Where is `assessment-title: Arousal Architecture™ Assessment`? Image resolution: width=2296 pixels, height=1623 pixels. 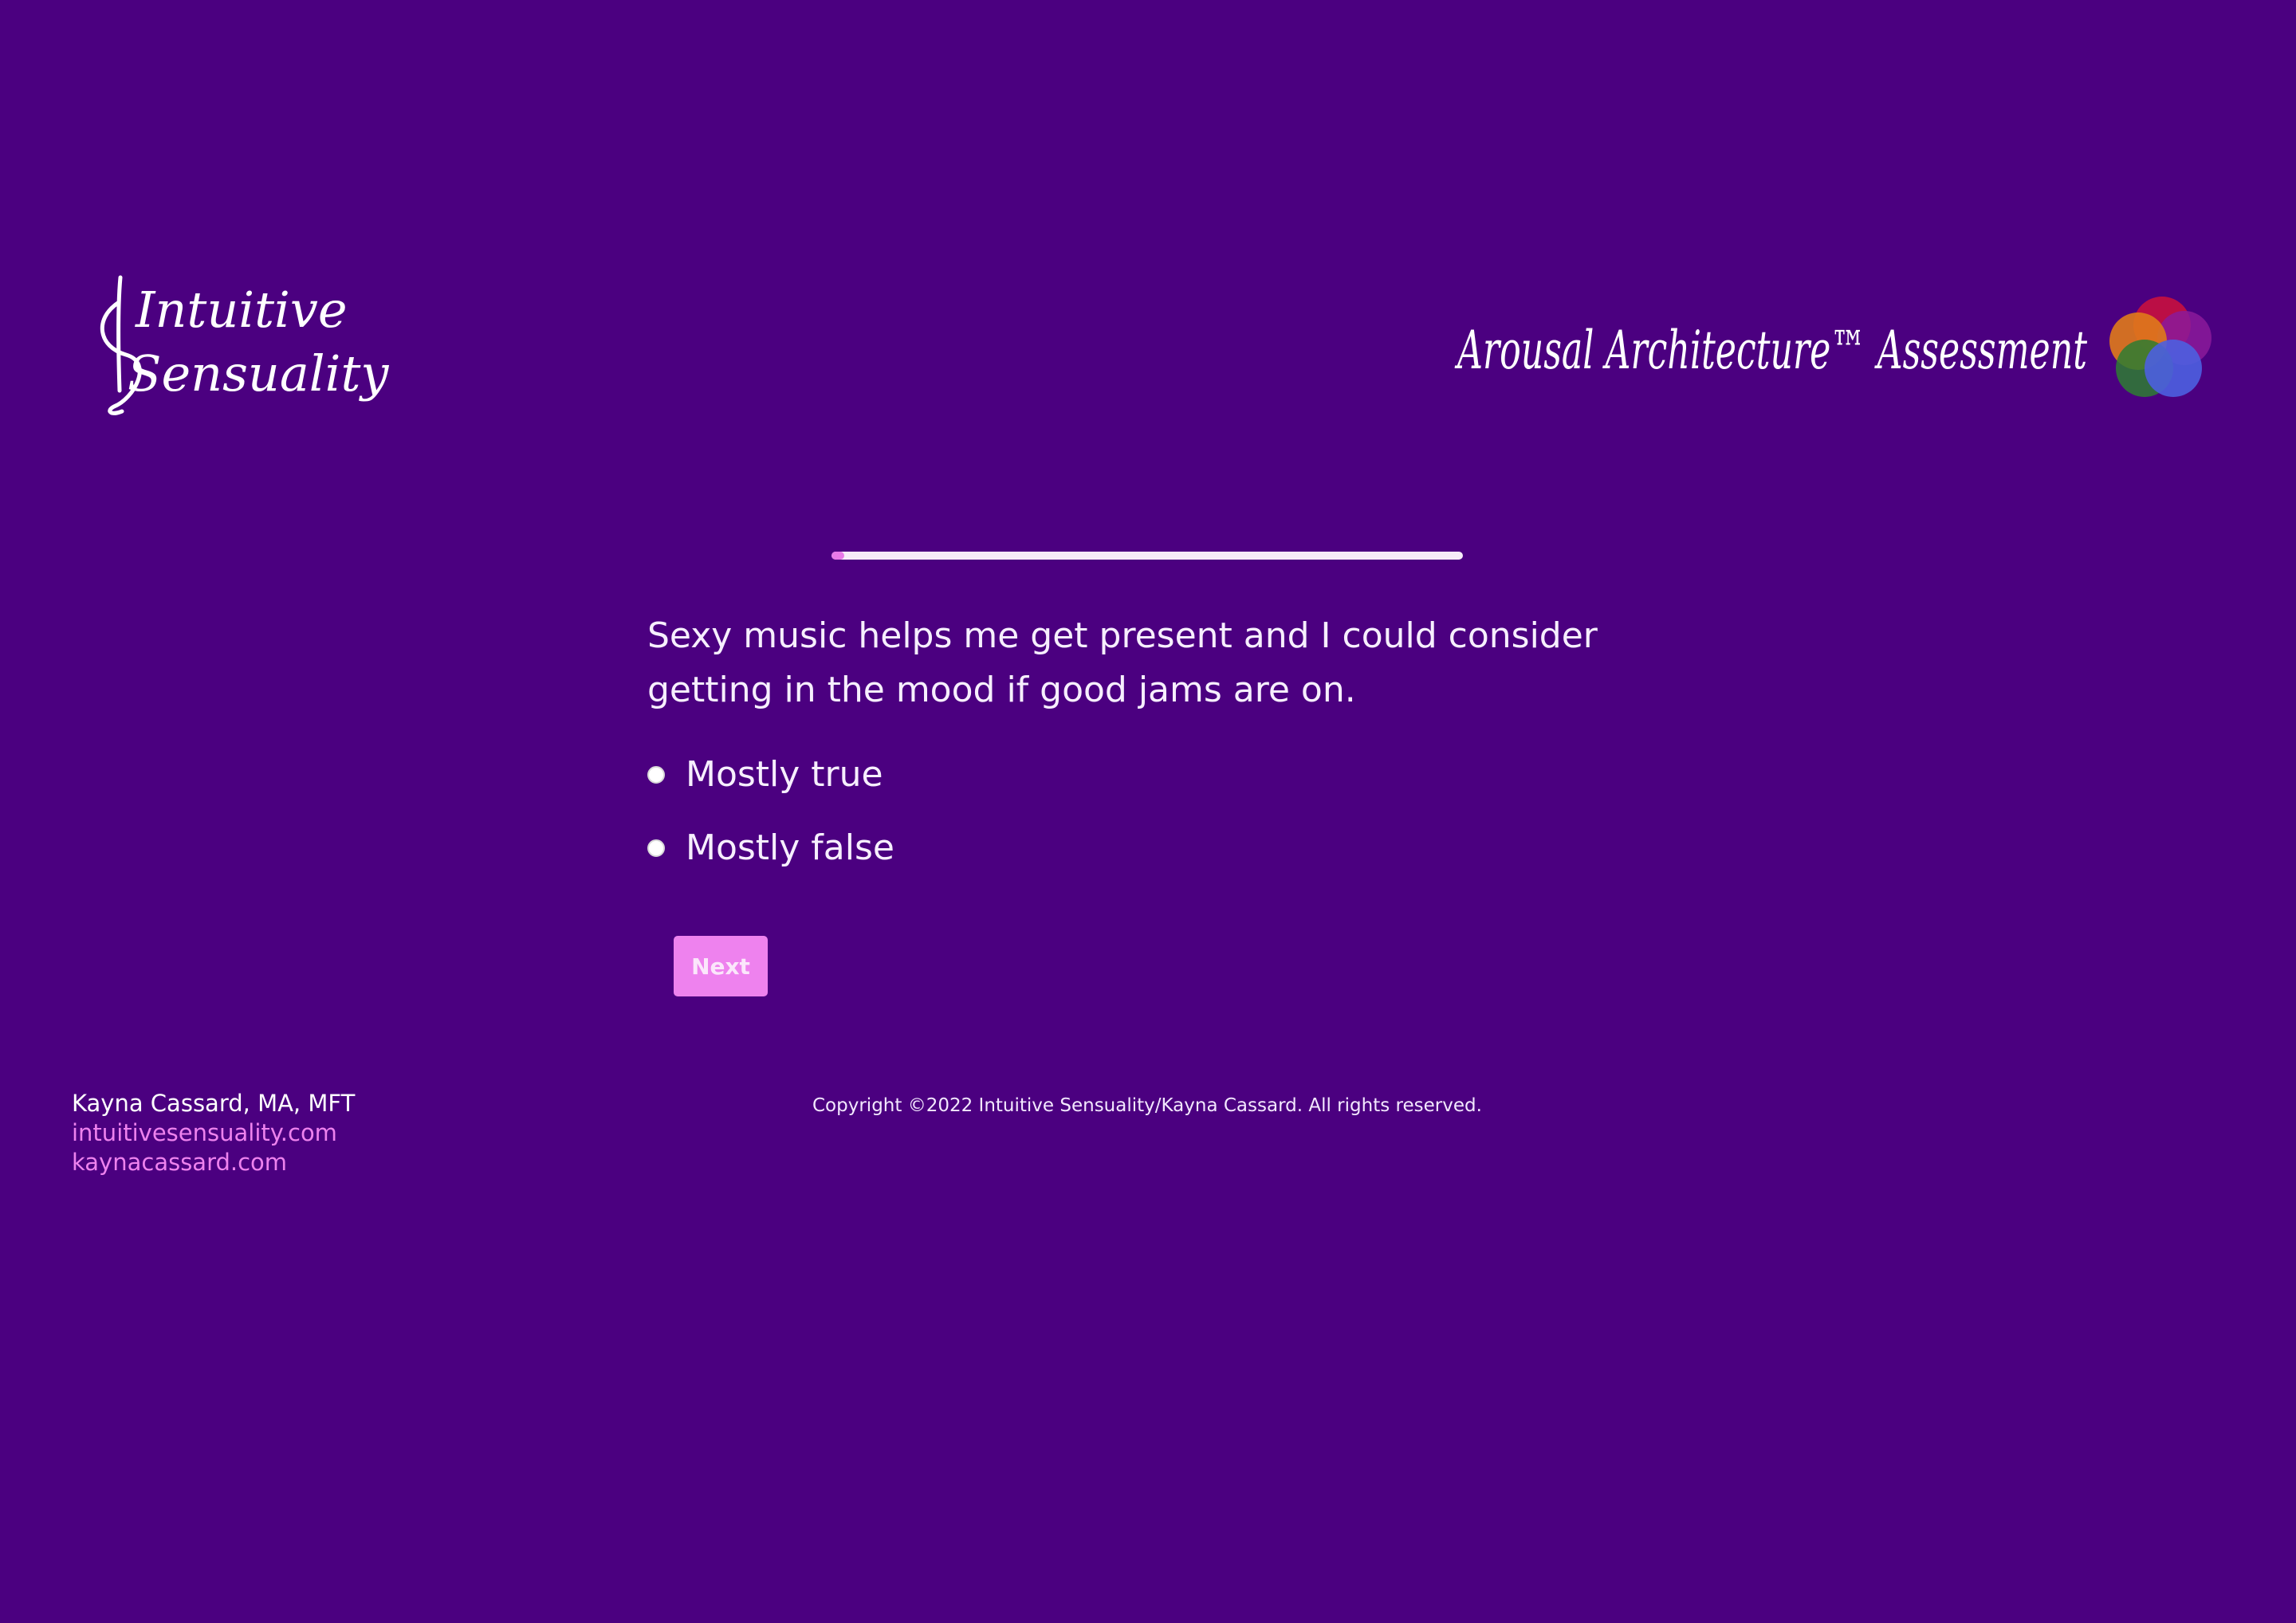 assessment-title: Arousal Architecture™ Assessment is located at coordinates (1770, 350).